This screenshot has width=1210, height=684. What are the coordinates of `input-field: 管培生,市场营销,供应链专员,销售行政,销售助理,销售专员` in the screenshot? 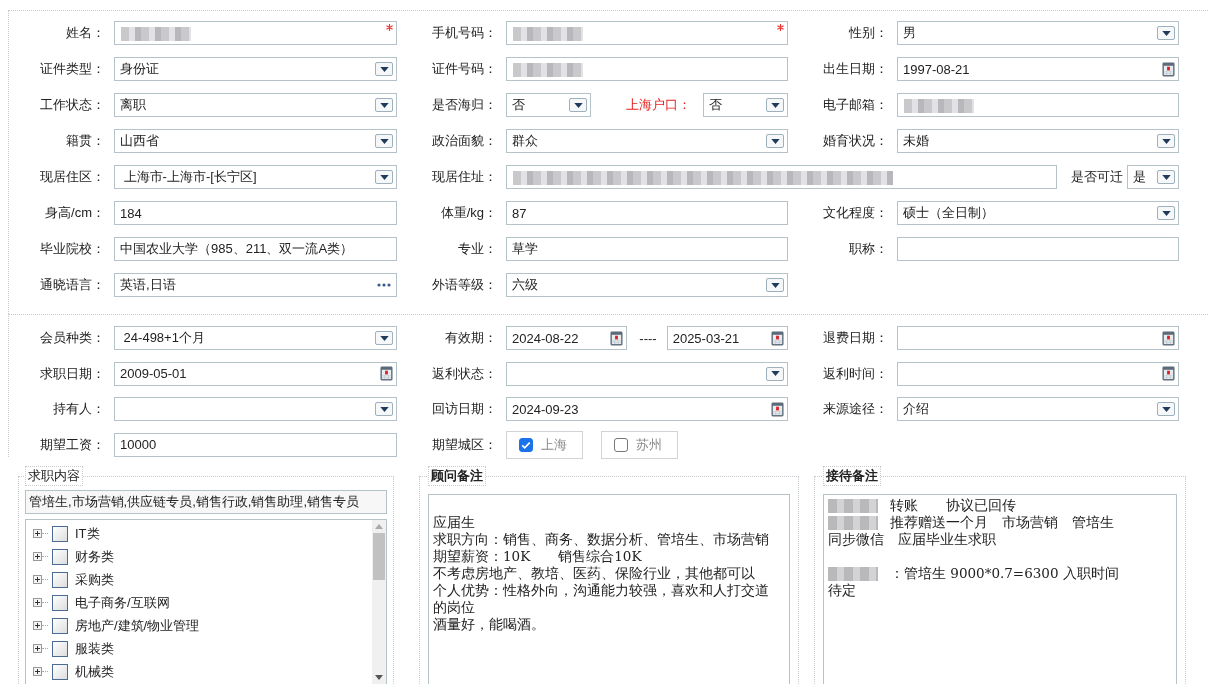 It's located at (206, 502).